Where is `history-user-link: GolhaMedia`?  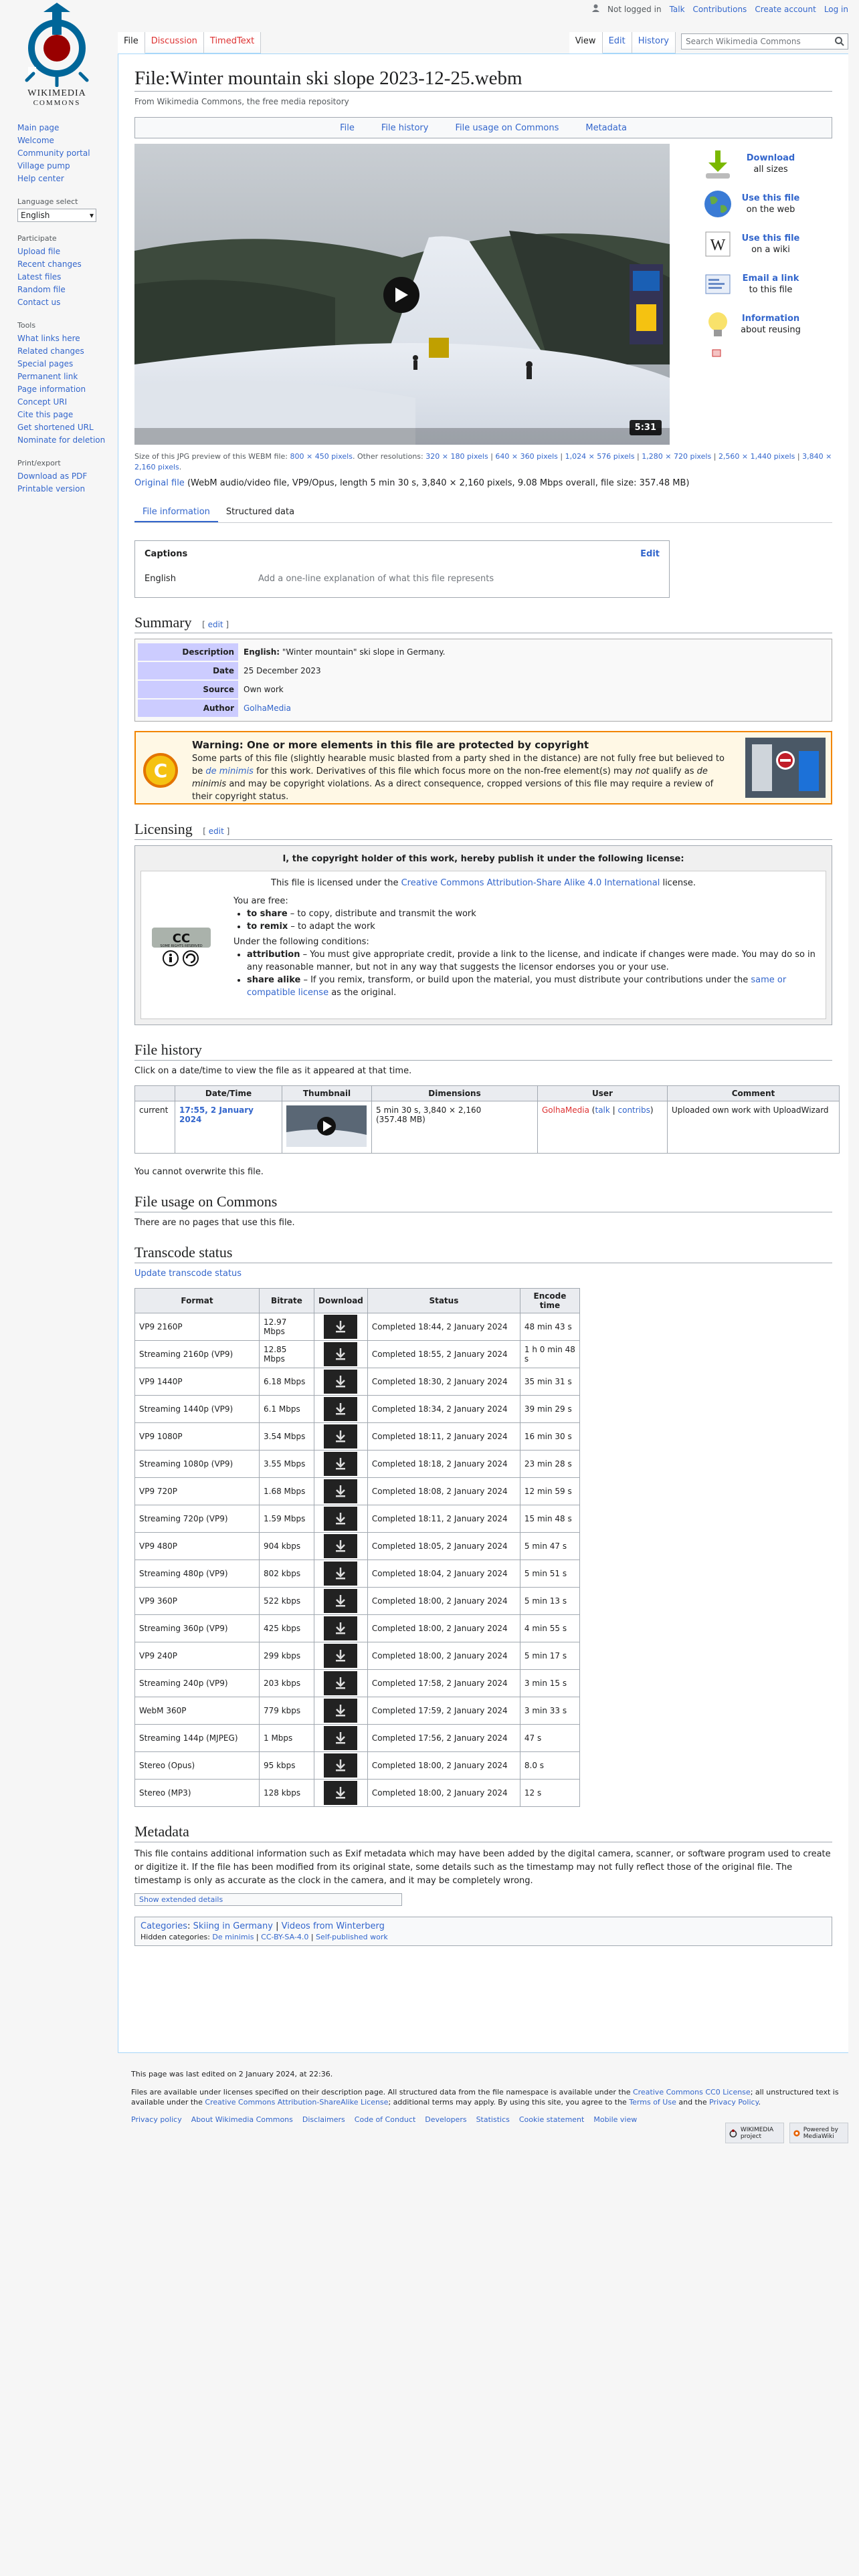
history-user-link: GolhaMedia is located at coordinates (565, 1110).